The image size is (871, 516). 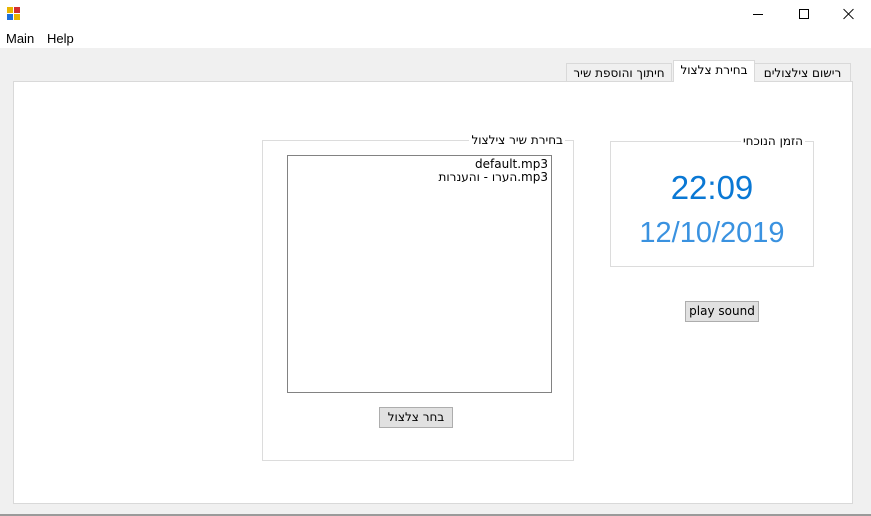 I want to click on song-listbox: default.mp3 הערו - והענרות.mp3, so click(x=419, y=274).